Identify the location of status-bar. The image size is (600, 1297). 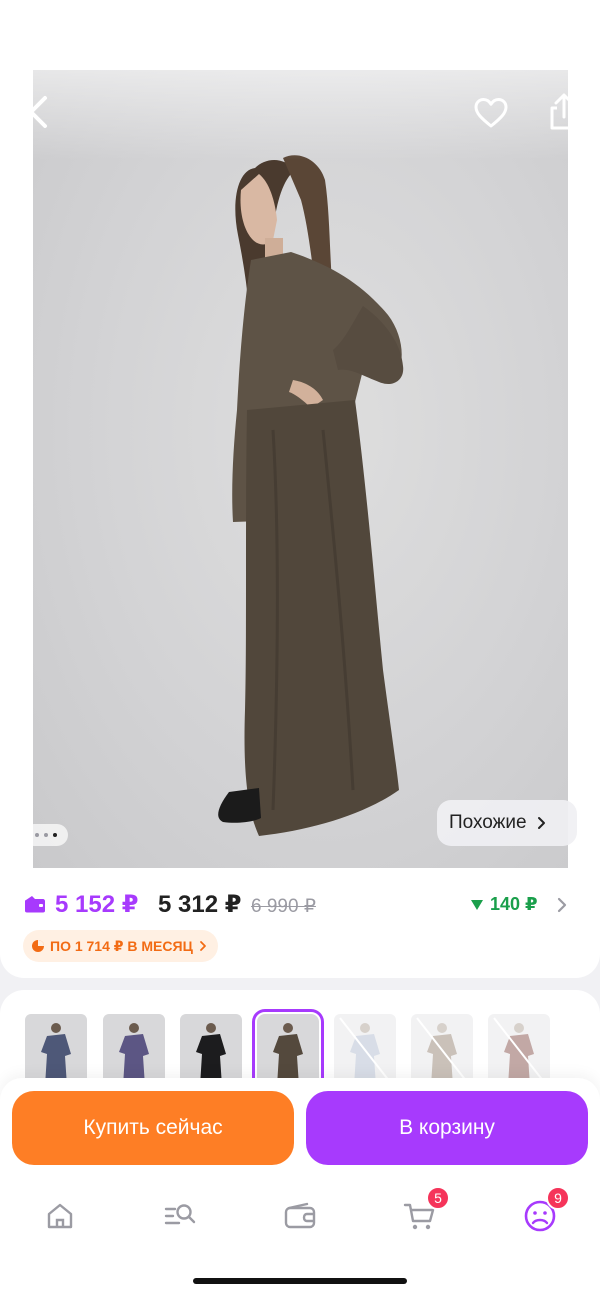
(300, 35).